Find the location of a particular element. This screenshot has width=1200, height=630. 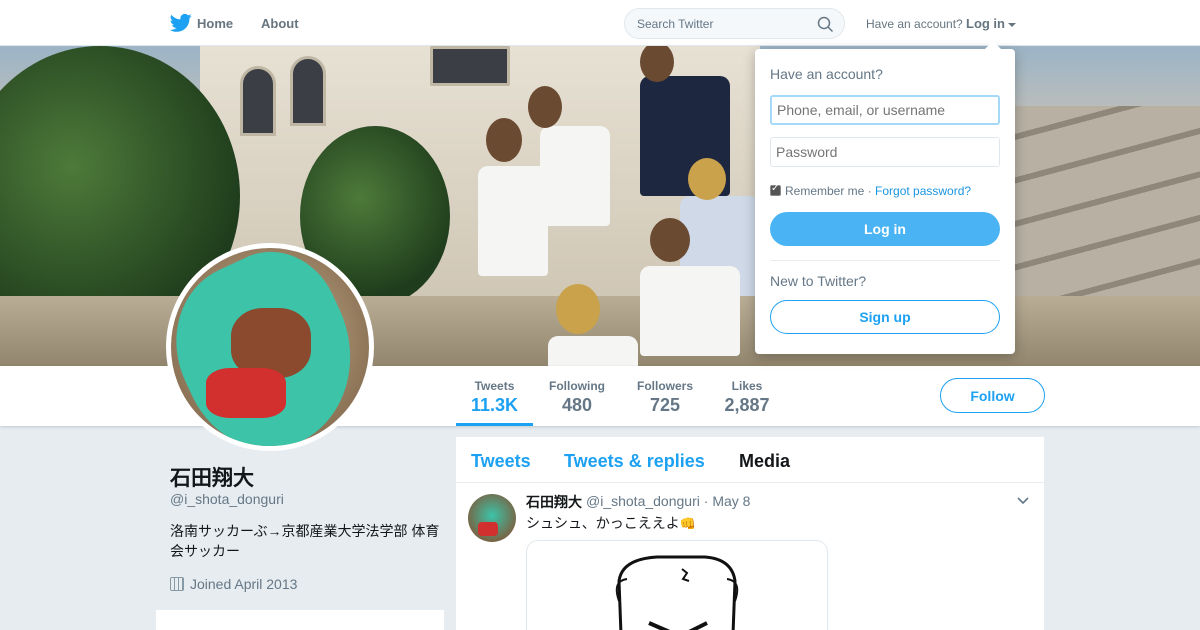

chevron-down-icon is located at coordinates (1023, 501).